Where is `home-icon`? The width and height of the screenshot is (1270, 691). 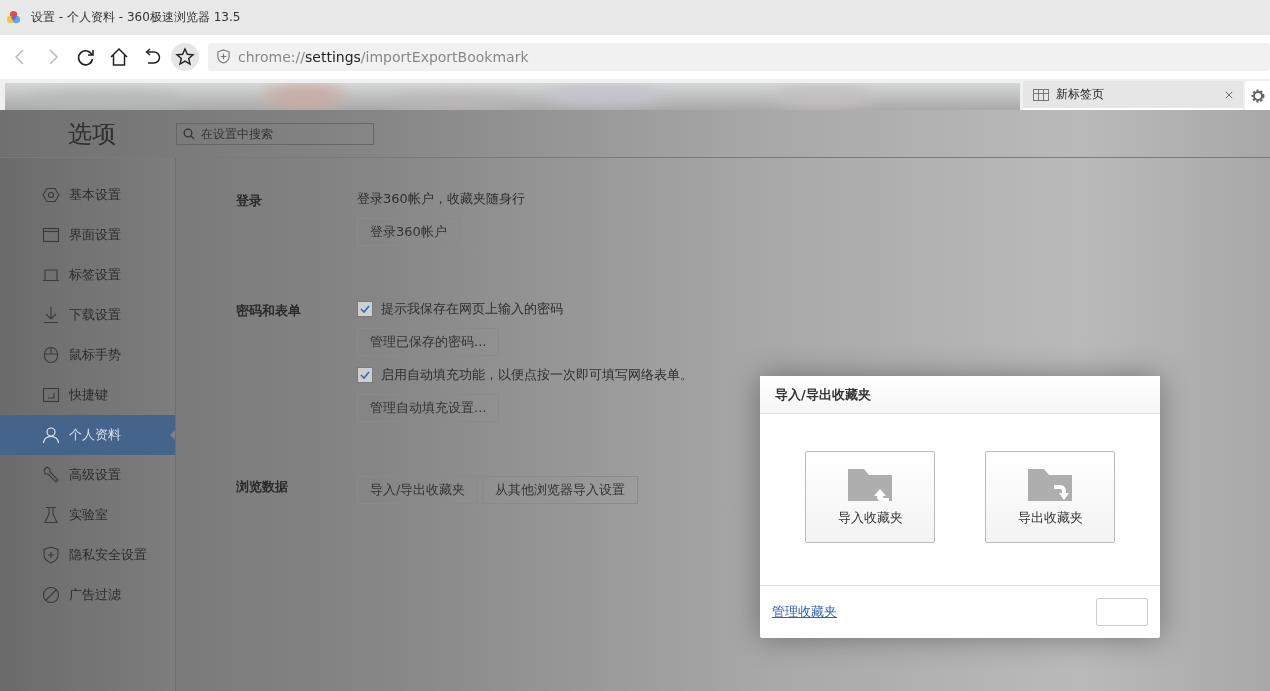
home-icon is located at coordinates (119, 56).